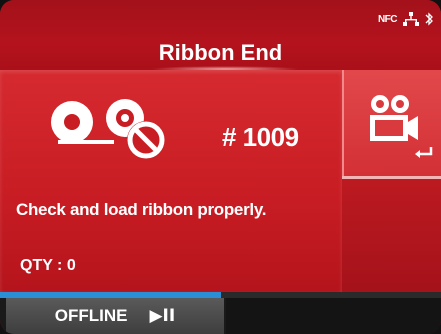 The height and width of the screenshot is (334, 441). What do you see at coordinates (387, 19) in the screenshot?
I see `nfc-icon: NFC` at bounding box center [387, 19].